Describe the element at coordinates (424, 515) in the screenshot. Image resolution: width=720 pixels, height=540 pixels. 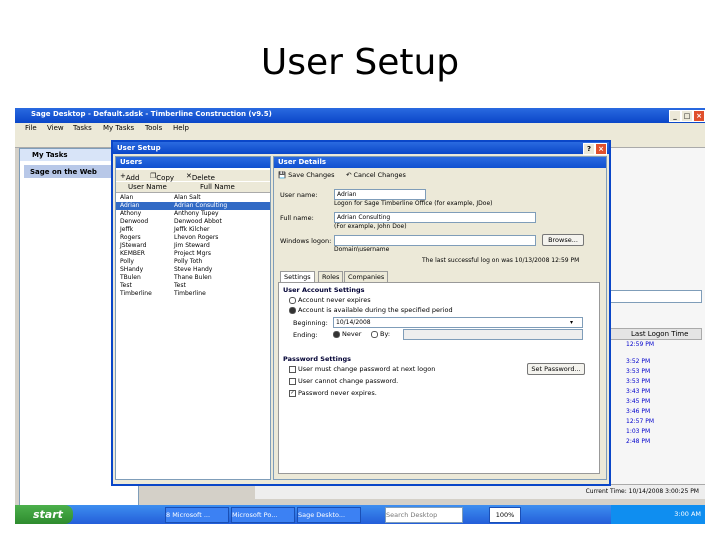
I see `search-desktop-input: Search Desktop` at that location.